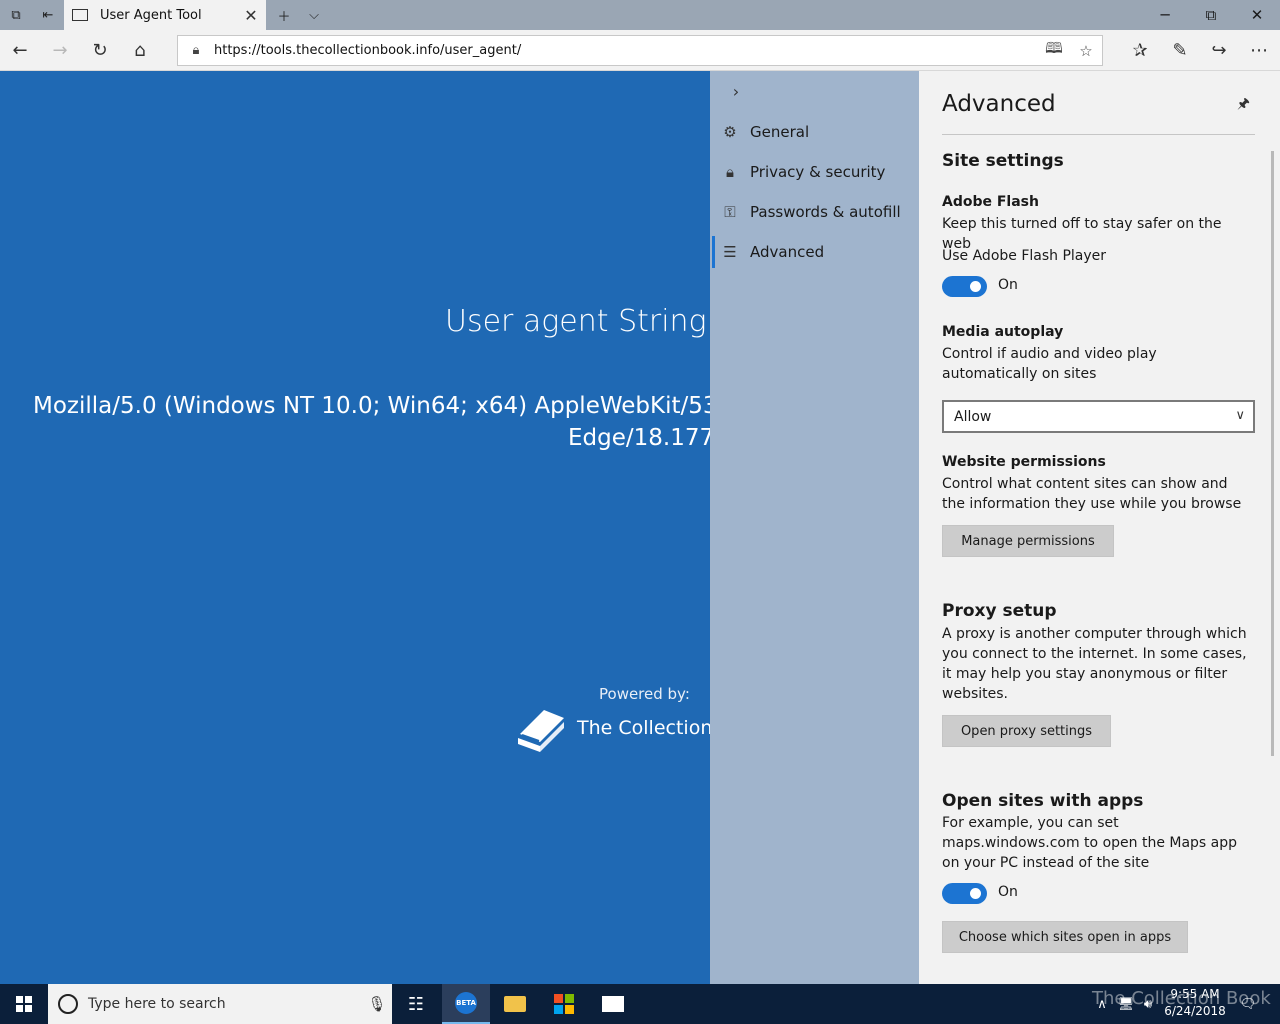  Describe the element at coordinates (1240, 415) in the screenshot. I see `chevron-down-icon: ∨` at that location.